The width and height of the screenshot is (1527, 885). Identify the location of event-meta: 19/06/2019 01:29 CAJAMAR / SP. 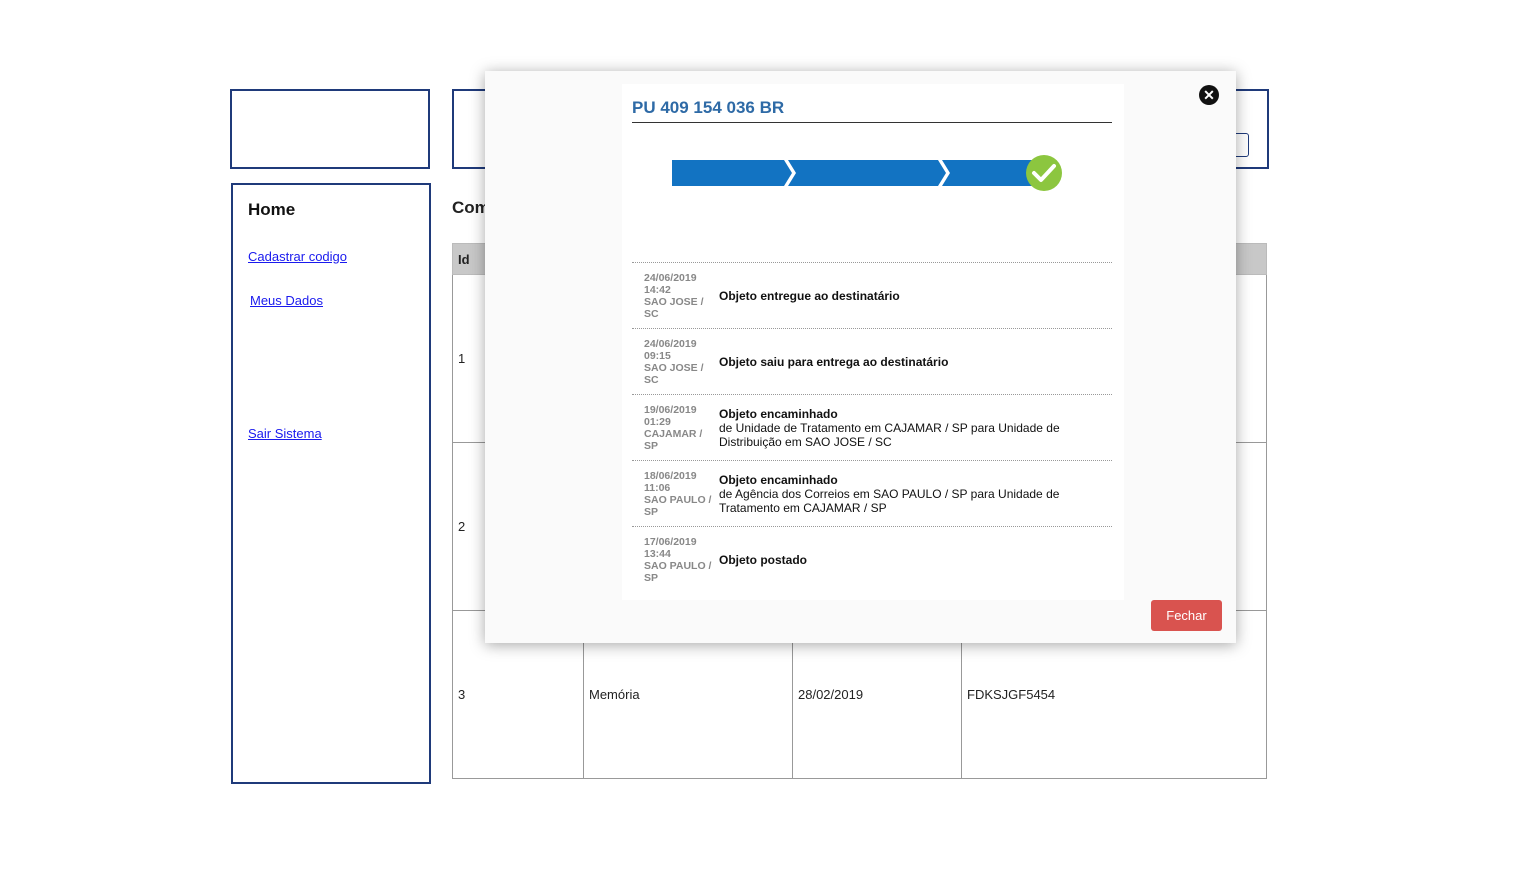
(675, 428).